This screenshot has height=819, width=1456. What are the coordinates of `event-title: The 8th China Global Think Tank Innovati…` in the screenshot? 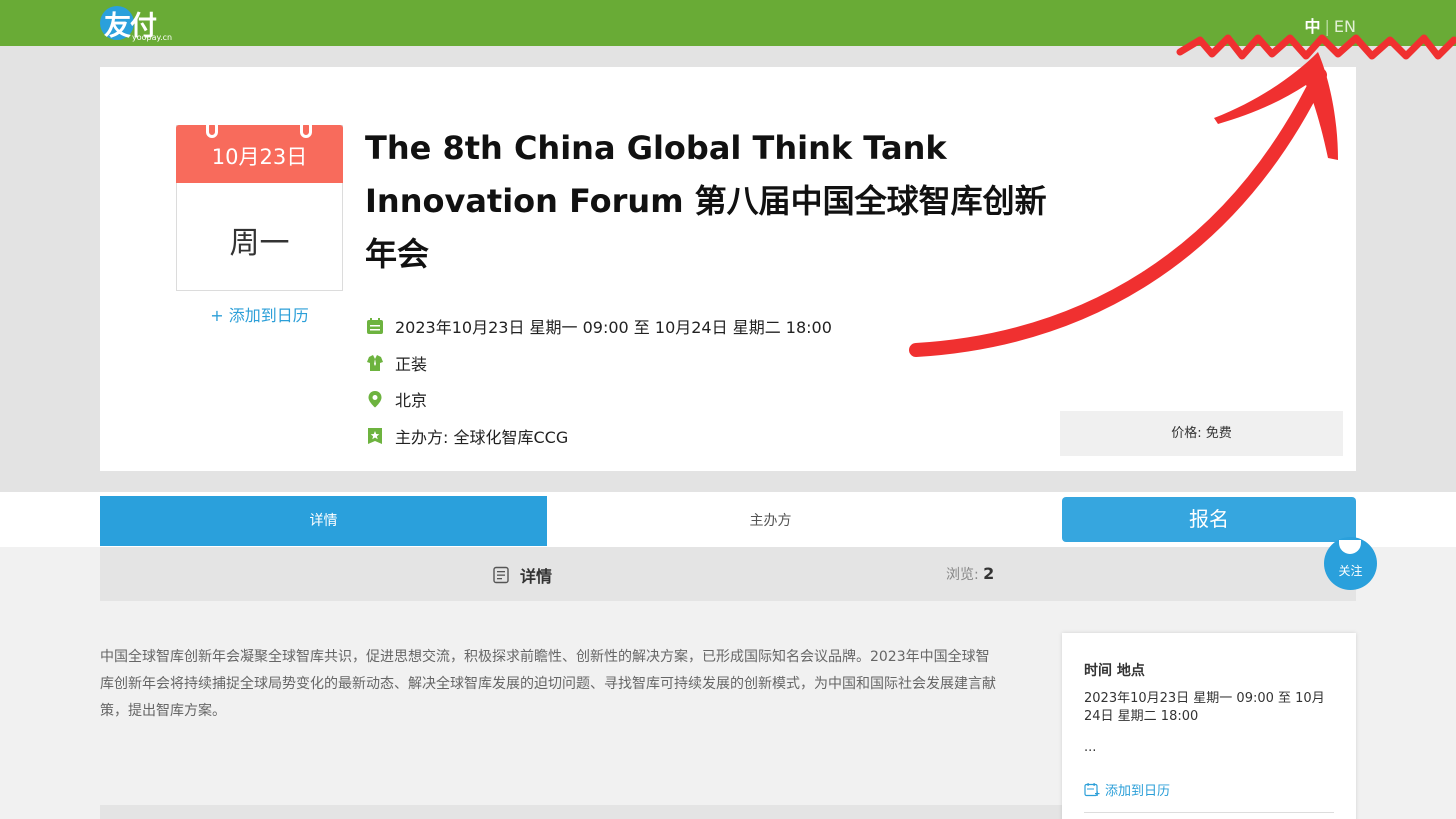 It's located at (706, 201).